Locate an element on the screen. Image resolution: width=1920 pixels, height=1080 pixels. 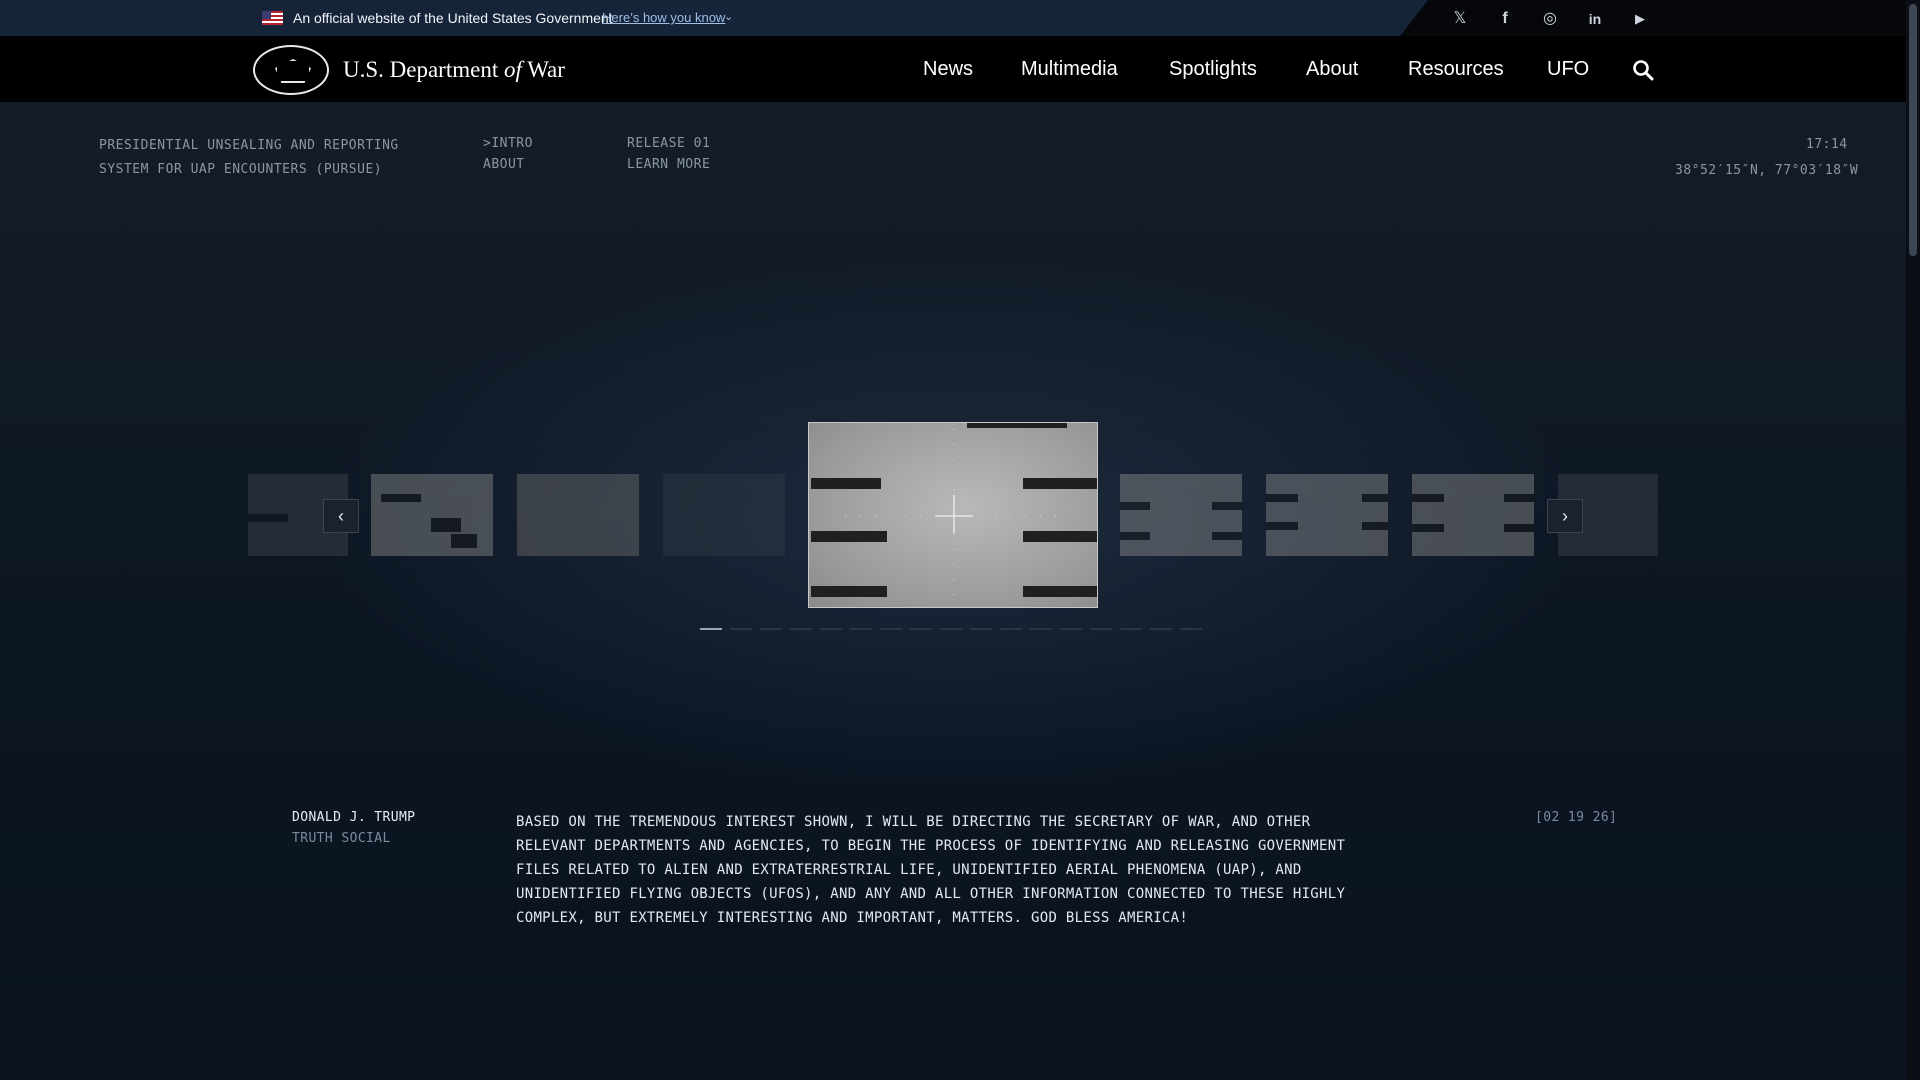
linkedin-icon: in is located at coordinates (1595, 19).